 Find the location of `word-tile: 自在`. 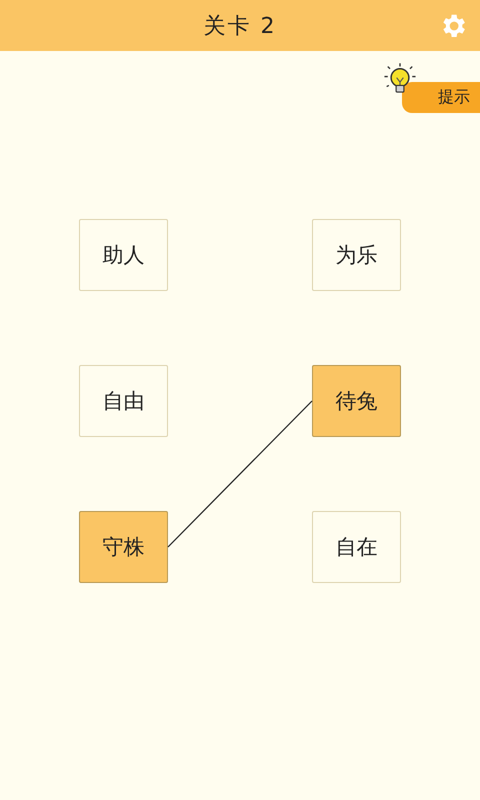

word-tile: 自在 is located at coordinates (356, 547).